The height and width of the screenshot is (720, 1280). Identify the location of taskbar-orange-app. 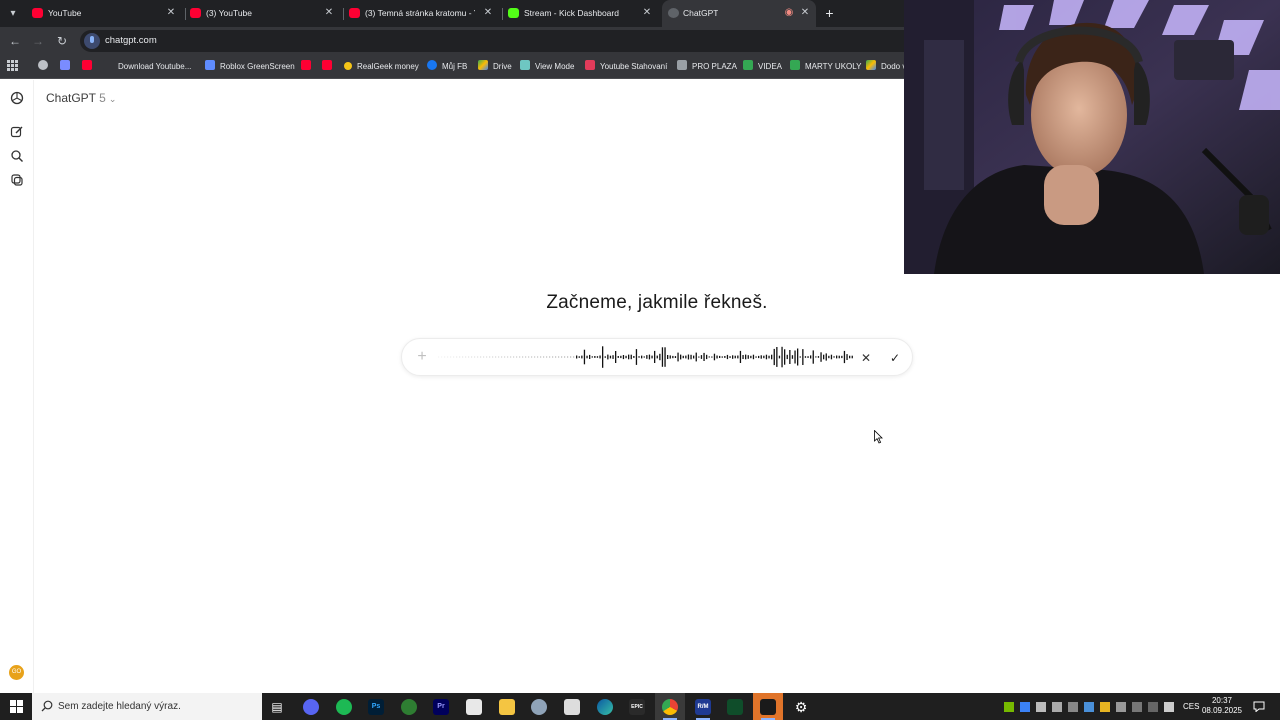
(768, 706).